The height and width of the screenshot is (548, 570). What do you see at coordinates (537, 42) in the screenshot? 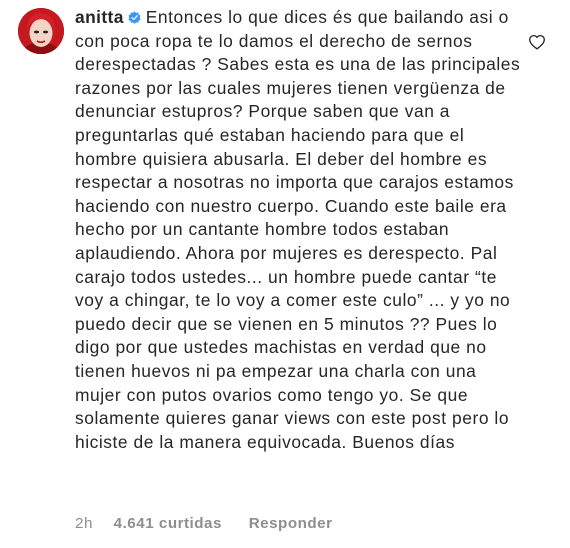
I see `like-heart-icon` at bounding box center [537, 42].